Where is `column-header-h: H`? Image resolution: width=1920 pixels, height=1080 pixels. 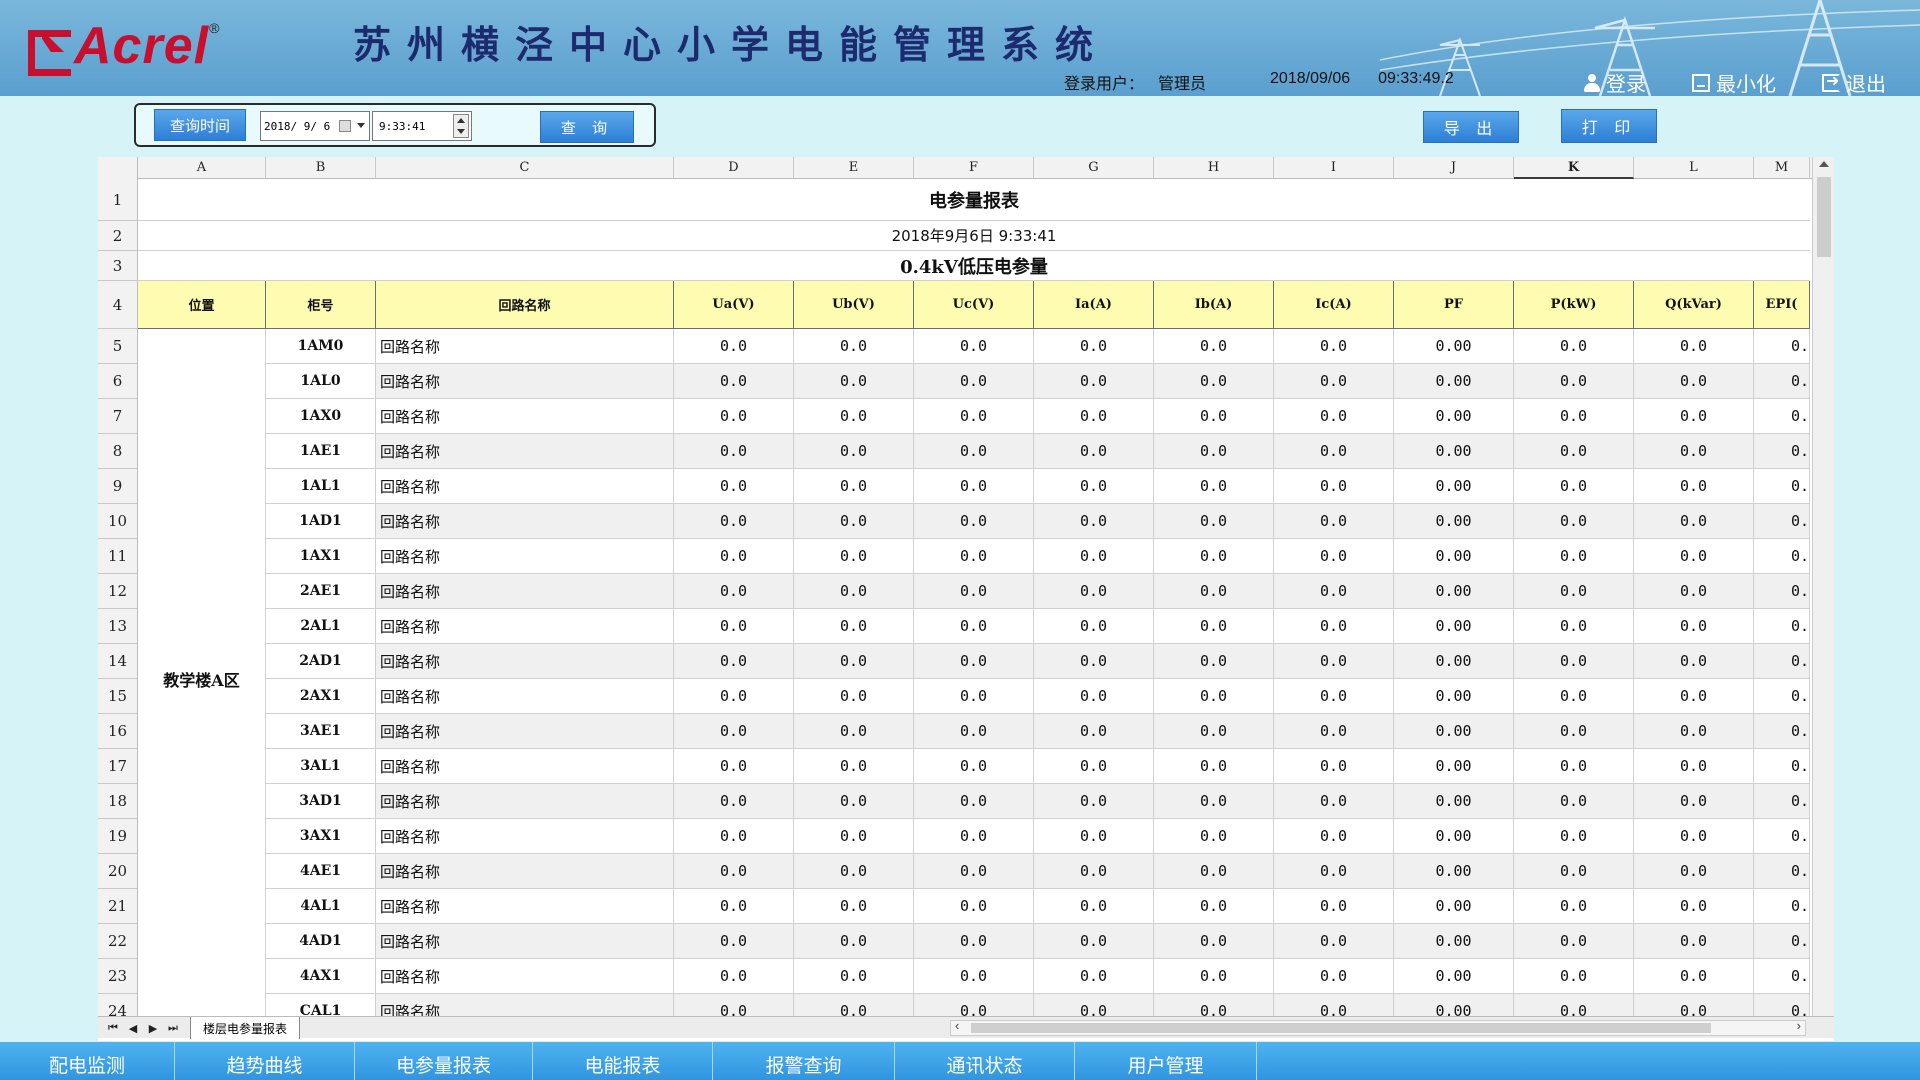
column-header-h: H is located at coordinates (1214, 168).